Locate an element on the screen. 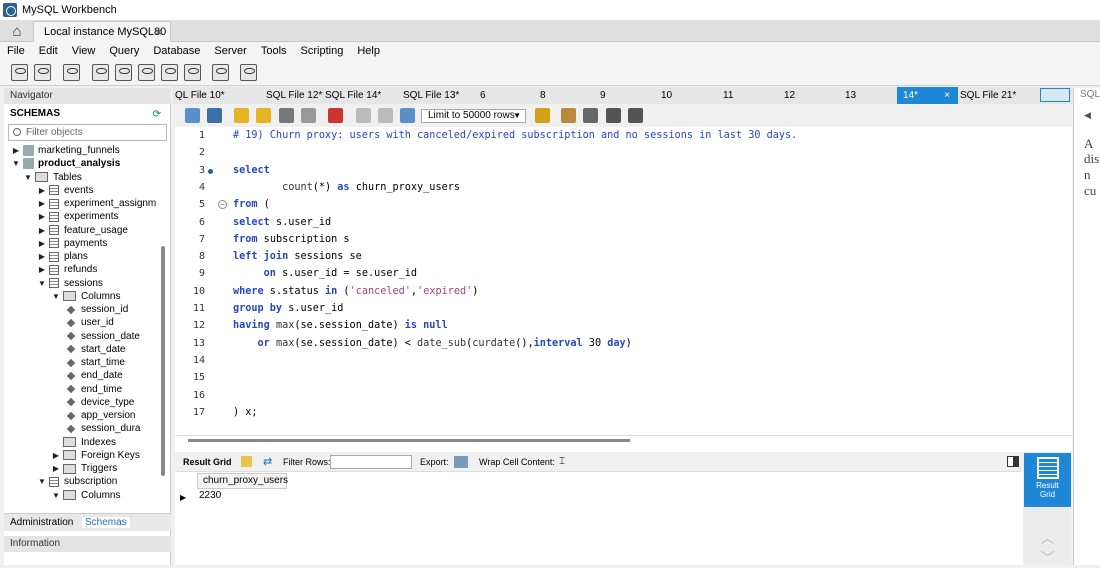 This screenshot has width=1100, height=568. fold-toggle-icon: − is located at coordinates (222, 205).